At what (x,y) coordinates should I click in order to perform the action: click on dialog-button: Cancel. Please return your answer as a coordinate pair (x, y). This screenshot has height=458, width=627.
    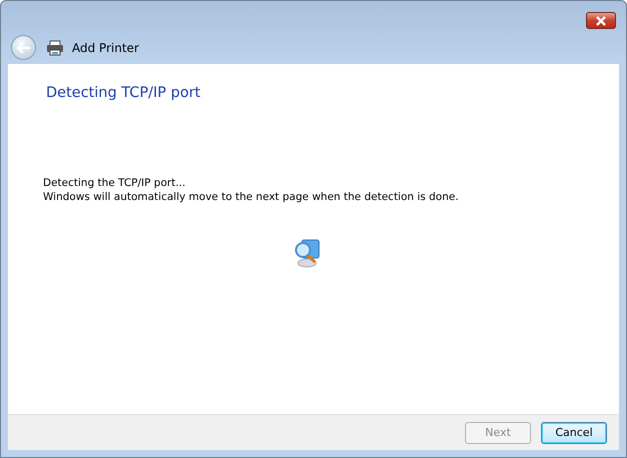
    Looking at the image, I should click on (574, 433).